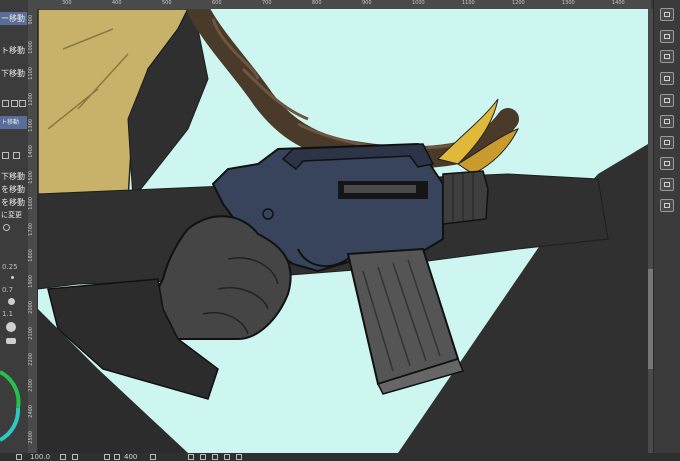 The image size is (680, 461). I want to click on tool-option-1: ー移動, so click(13, 18).